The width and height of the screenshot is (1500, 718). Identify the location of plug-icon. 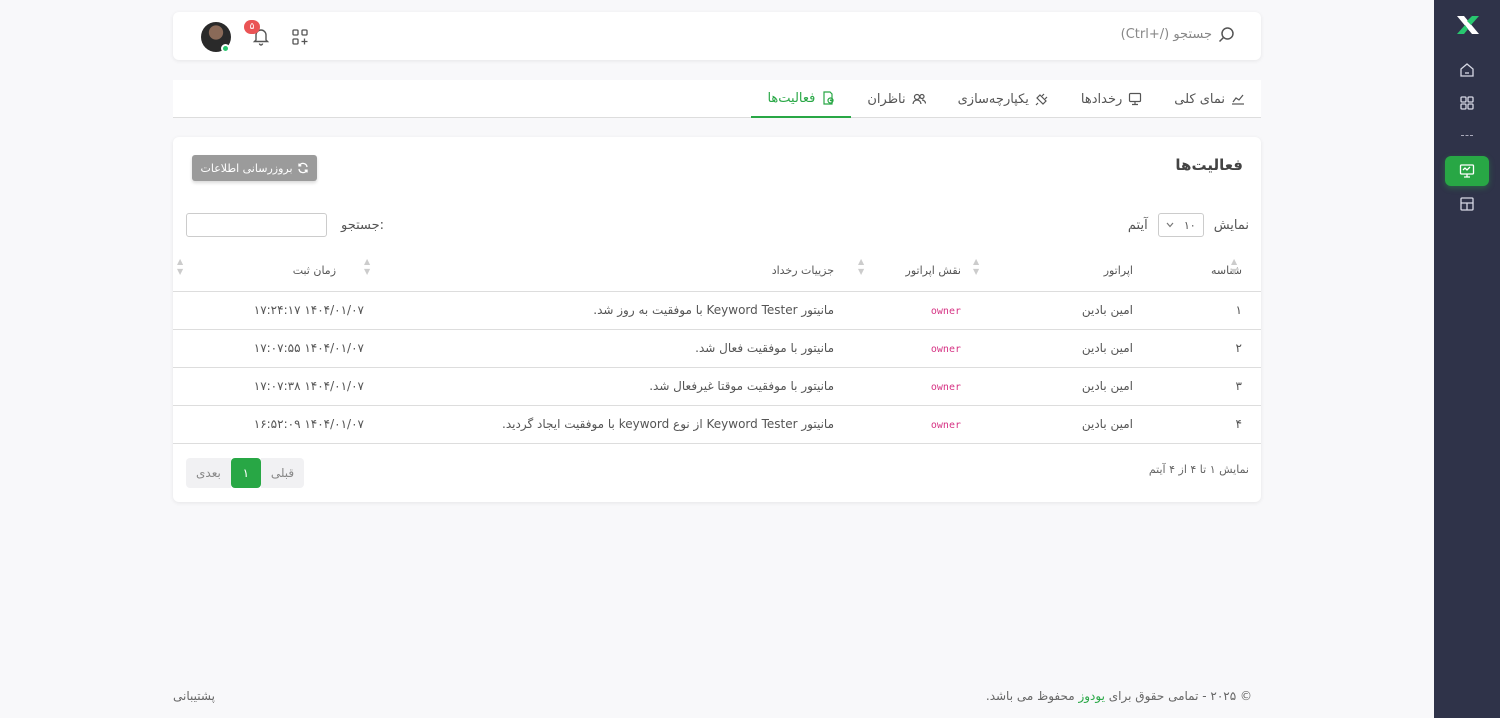
(1041, 99).